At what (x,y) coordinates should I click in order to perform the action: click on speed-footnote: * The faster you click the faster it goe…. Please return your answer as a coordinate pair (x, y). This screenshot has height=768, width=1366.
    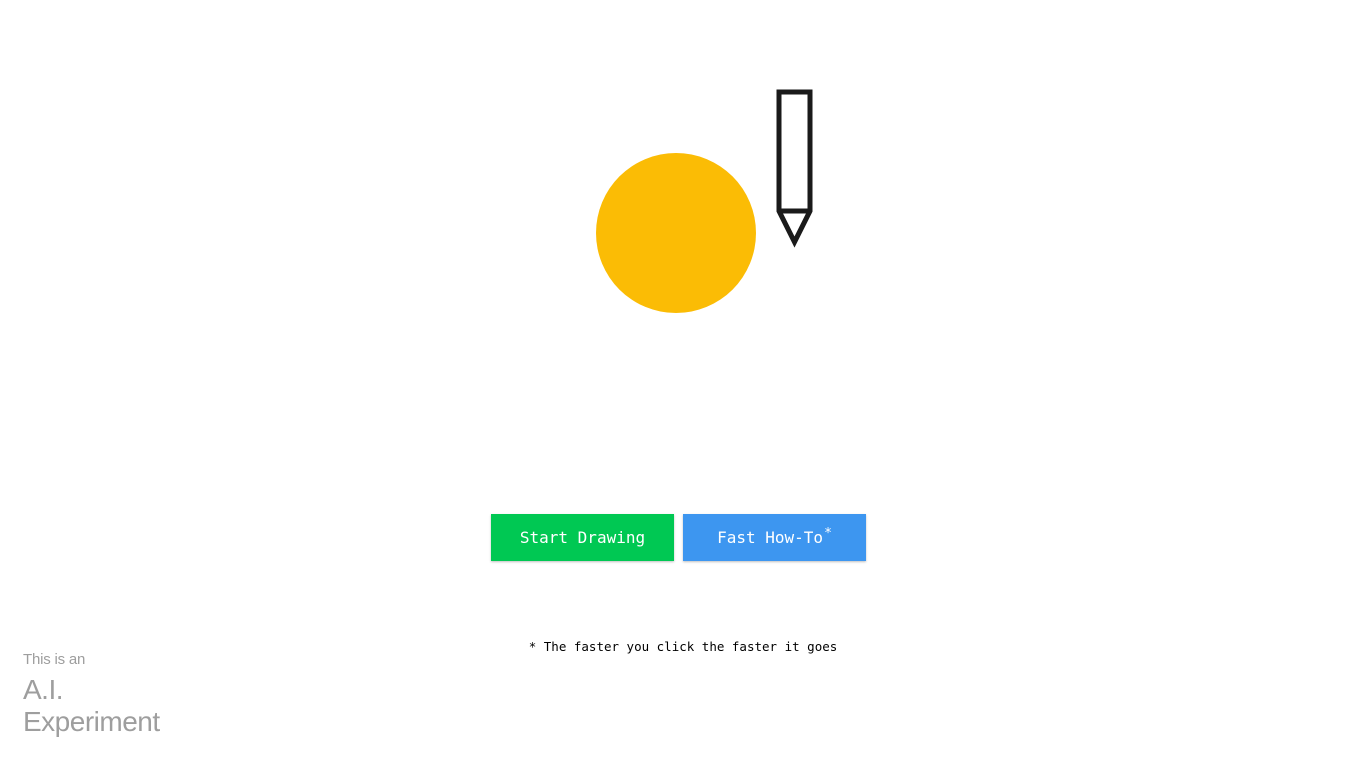
    Looking at the image, I should click on (683, 646).